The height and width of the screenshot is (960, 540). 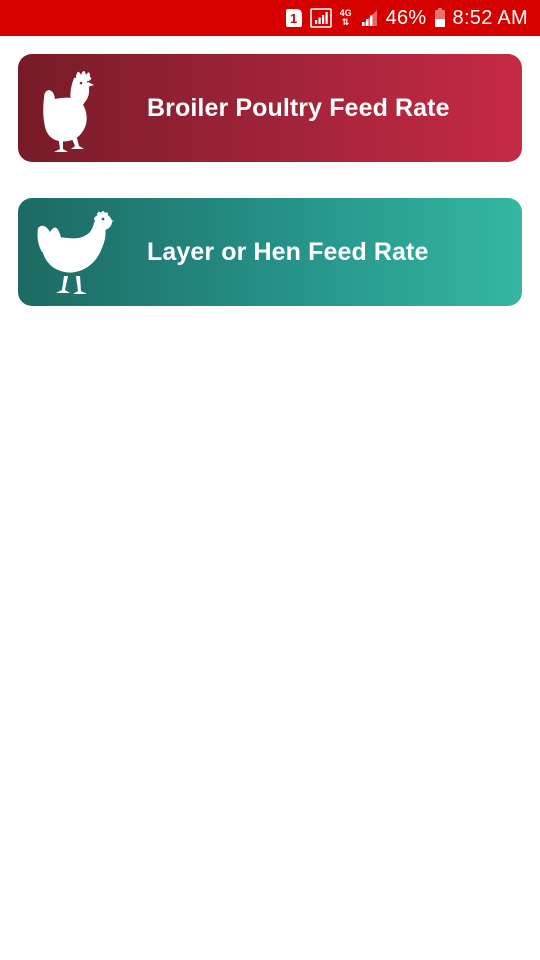 What do you see at coordinates (320, 18) in the screenshot?
I see `wifi-calling-signal-icon` at bounding box center [320, 18].